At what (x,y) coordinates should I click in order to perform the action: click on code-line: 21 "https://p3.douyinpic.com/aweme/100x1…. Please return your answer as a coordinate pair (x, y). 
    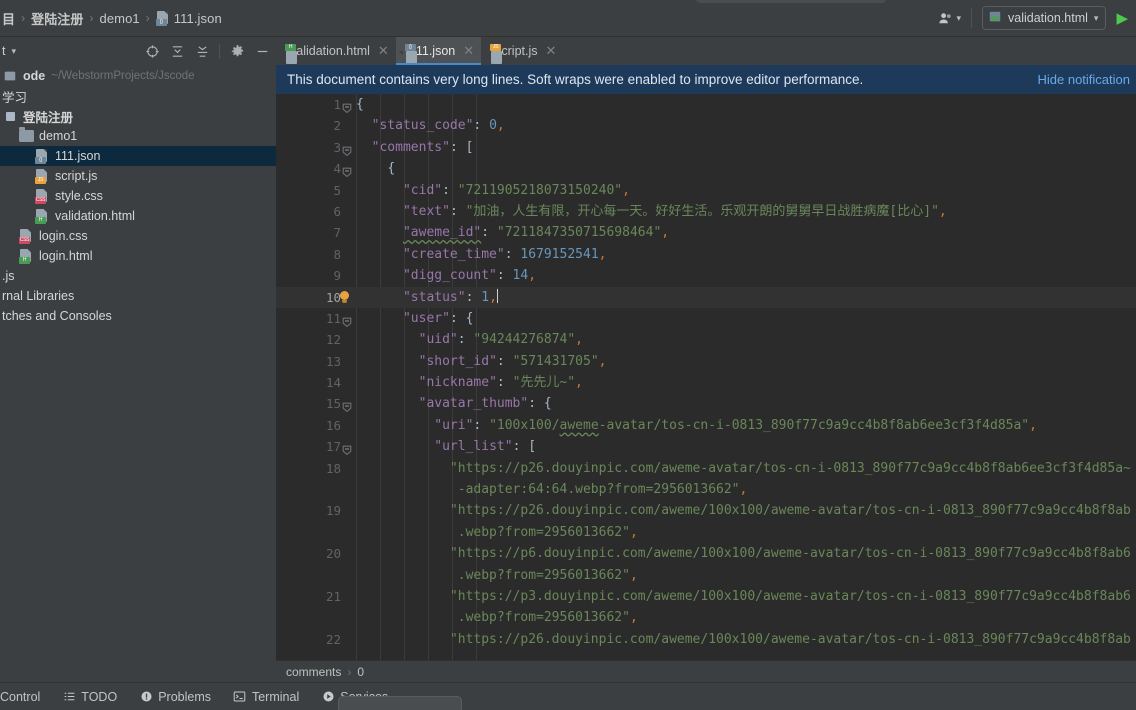
    Looking at the image, I should click on (706, 596).